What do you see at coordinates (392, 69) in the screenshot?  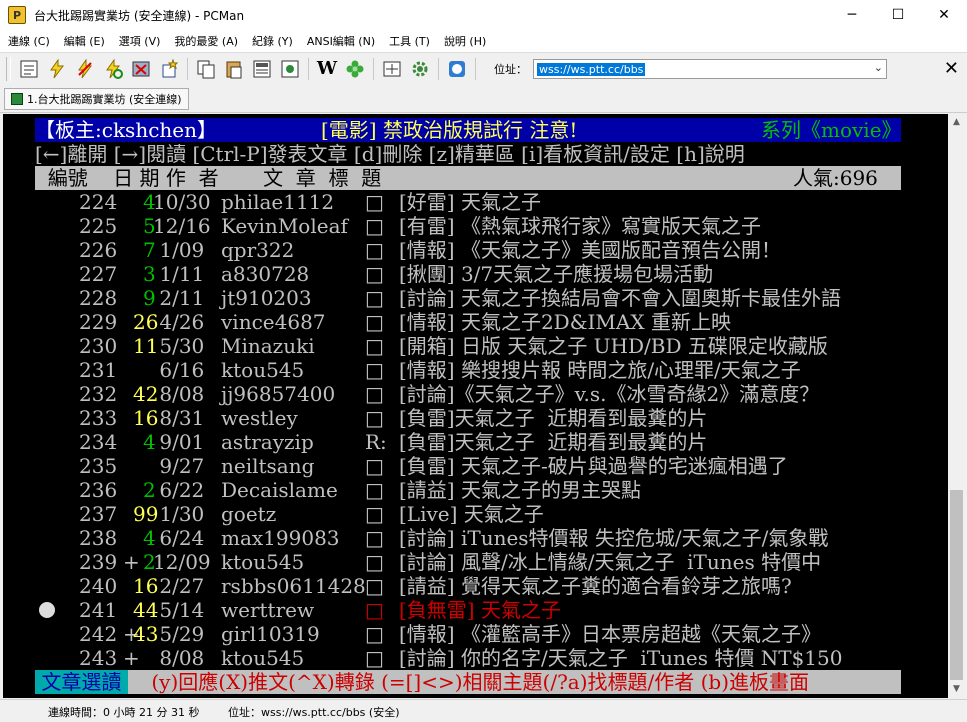 I see `fullscreen-icon` at bounding box center [392, 69].